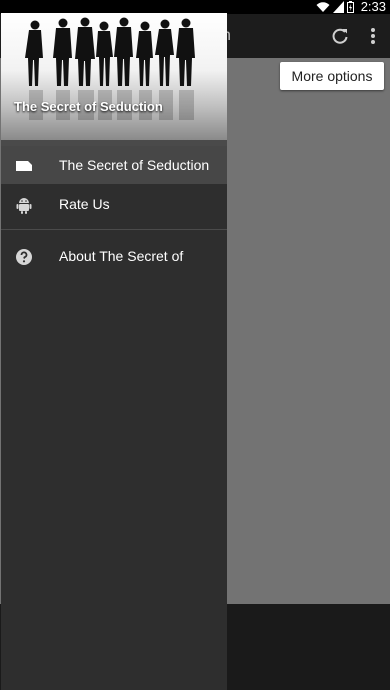  What do you see at coordinates (24, 166) in the screenshot?
I see `label-tag-icon` at bounding box center [24, 166].